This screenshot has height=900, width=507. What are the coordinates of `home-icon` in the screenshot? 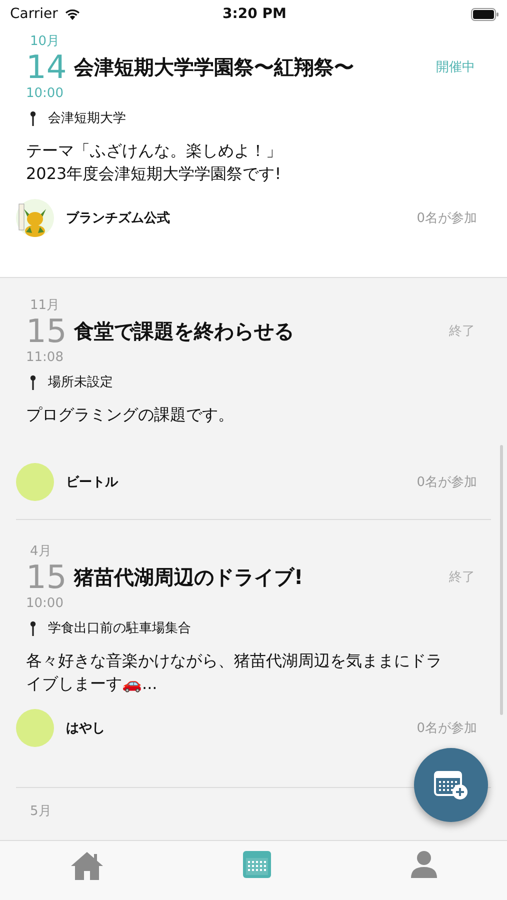 It's located at (87, 866).